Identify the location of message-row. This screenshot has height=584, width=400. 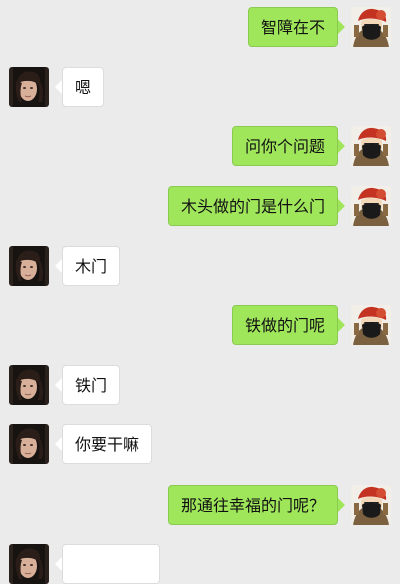
(200, 564).